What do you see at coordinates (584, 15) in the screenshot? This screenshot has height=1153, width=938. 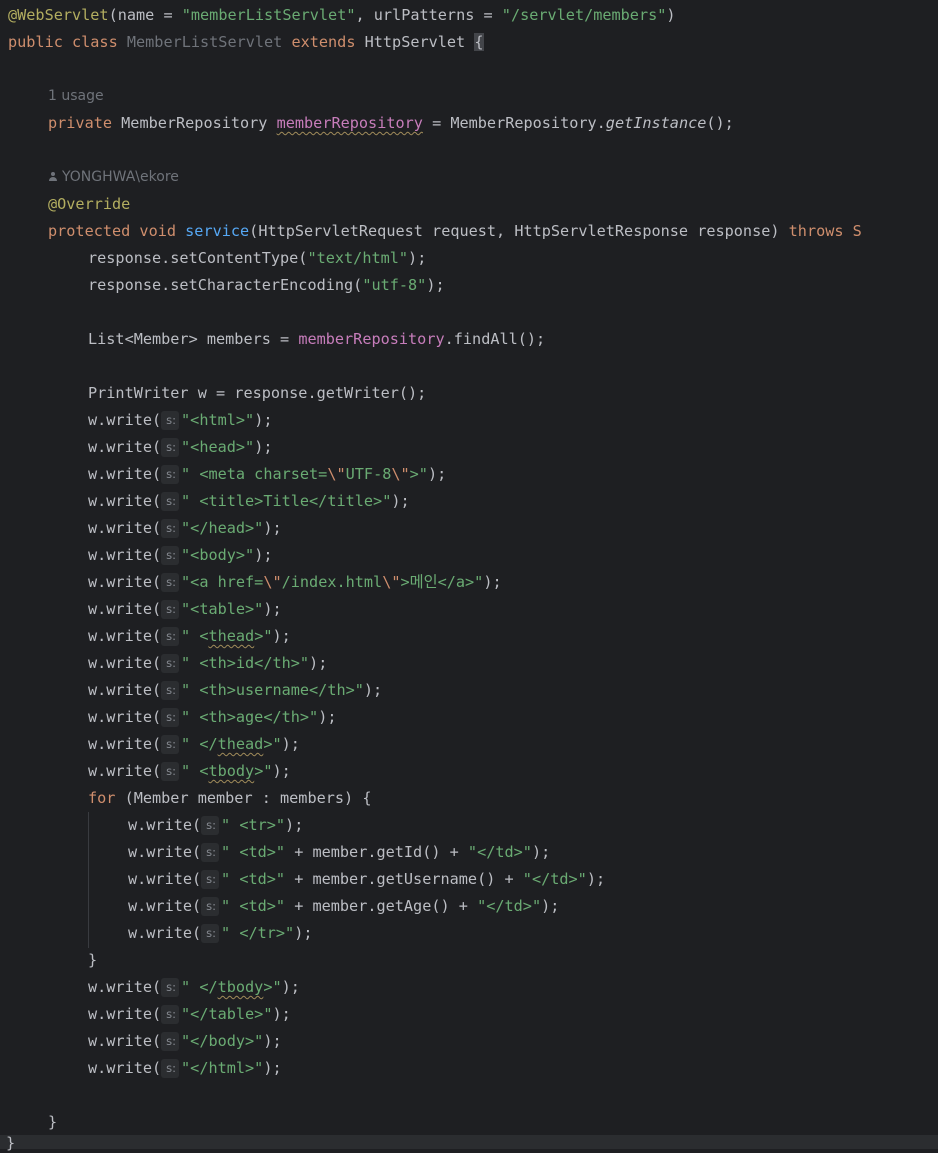 I see `string-token: "/servlet/members"` at bounding box center [584, 15].